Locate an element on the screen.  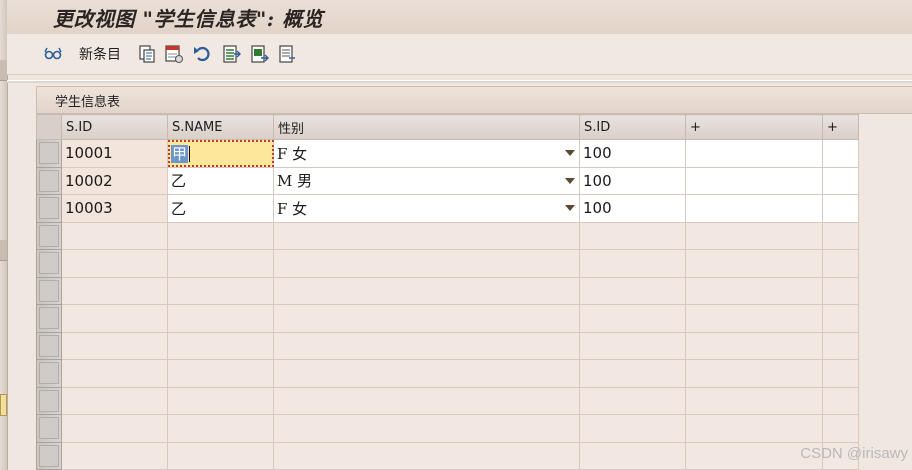
delete-button is located at coordinates (174, 54).